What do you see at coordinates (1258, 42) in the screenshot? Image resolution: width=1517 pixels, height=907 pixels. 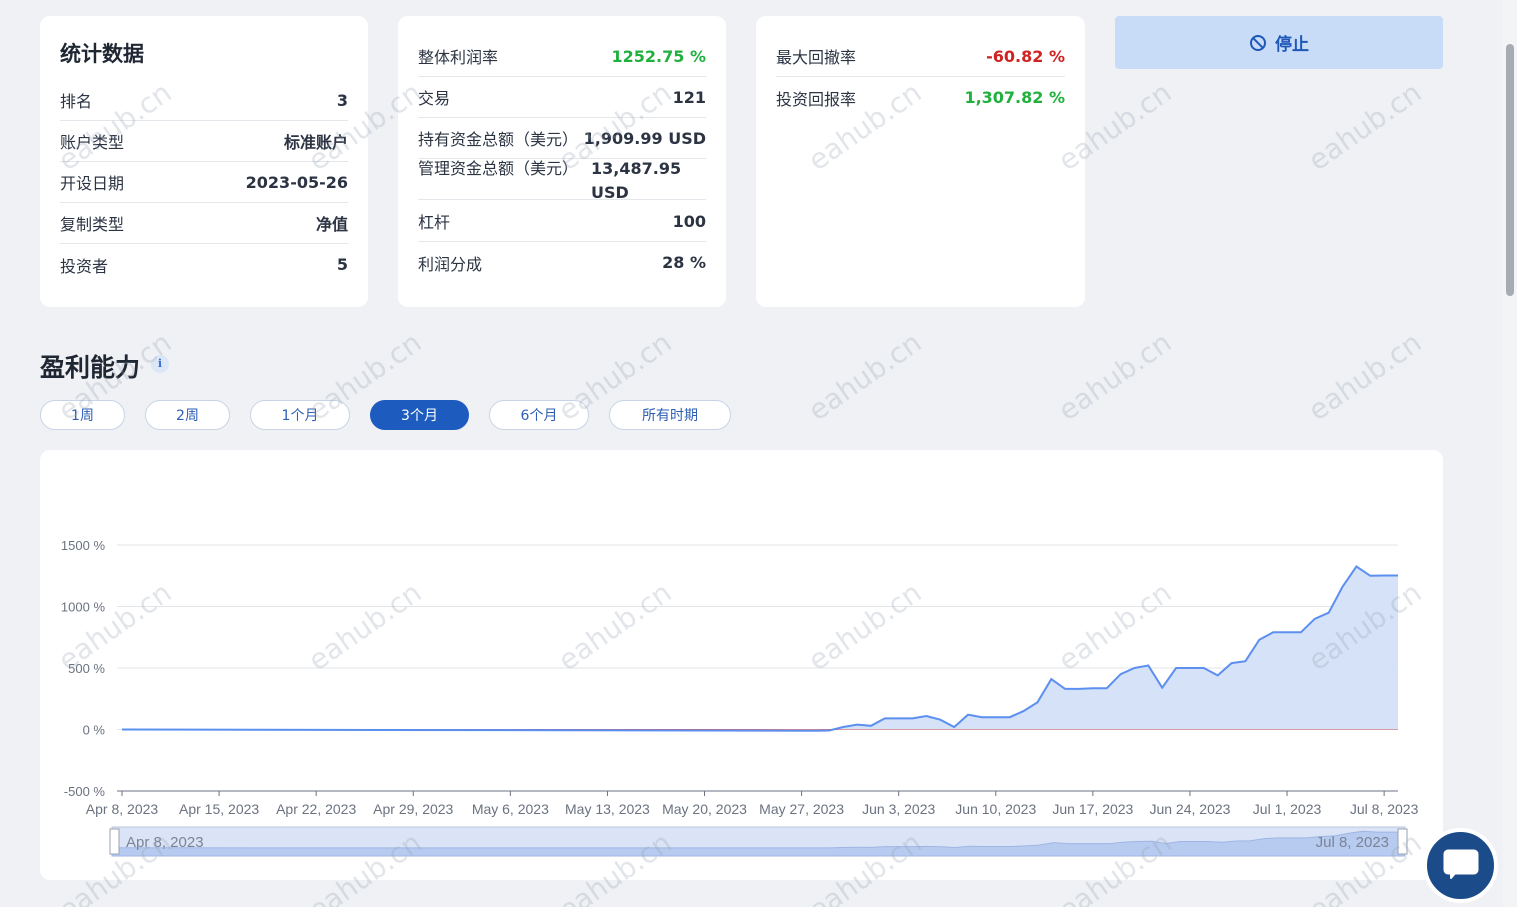 I see `ban-icon` at bounding box center [1258, 42].